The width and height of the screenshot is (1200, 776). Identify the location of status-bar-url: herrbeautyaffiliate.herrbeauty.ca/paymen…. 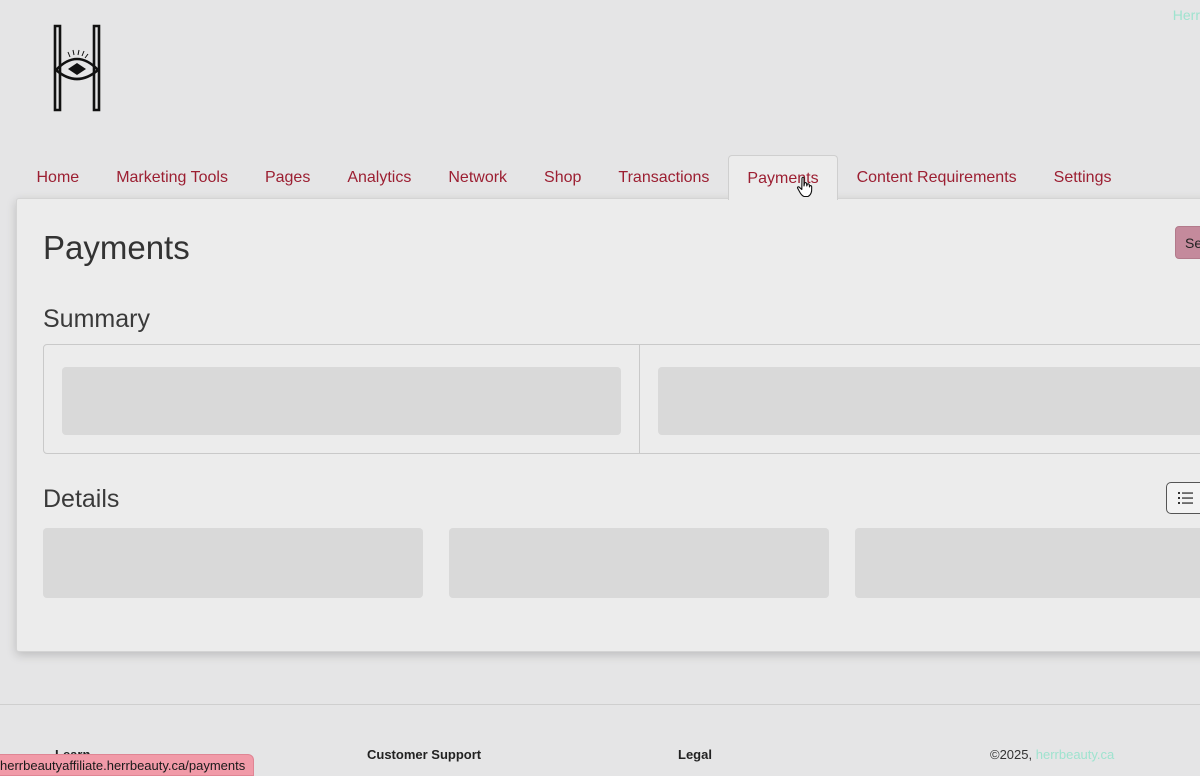
(127, 765).